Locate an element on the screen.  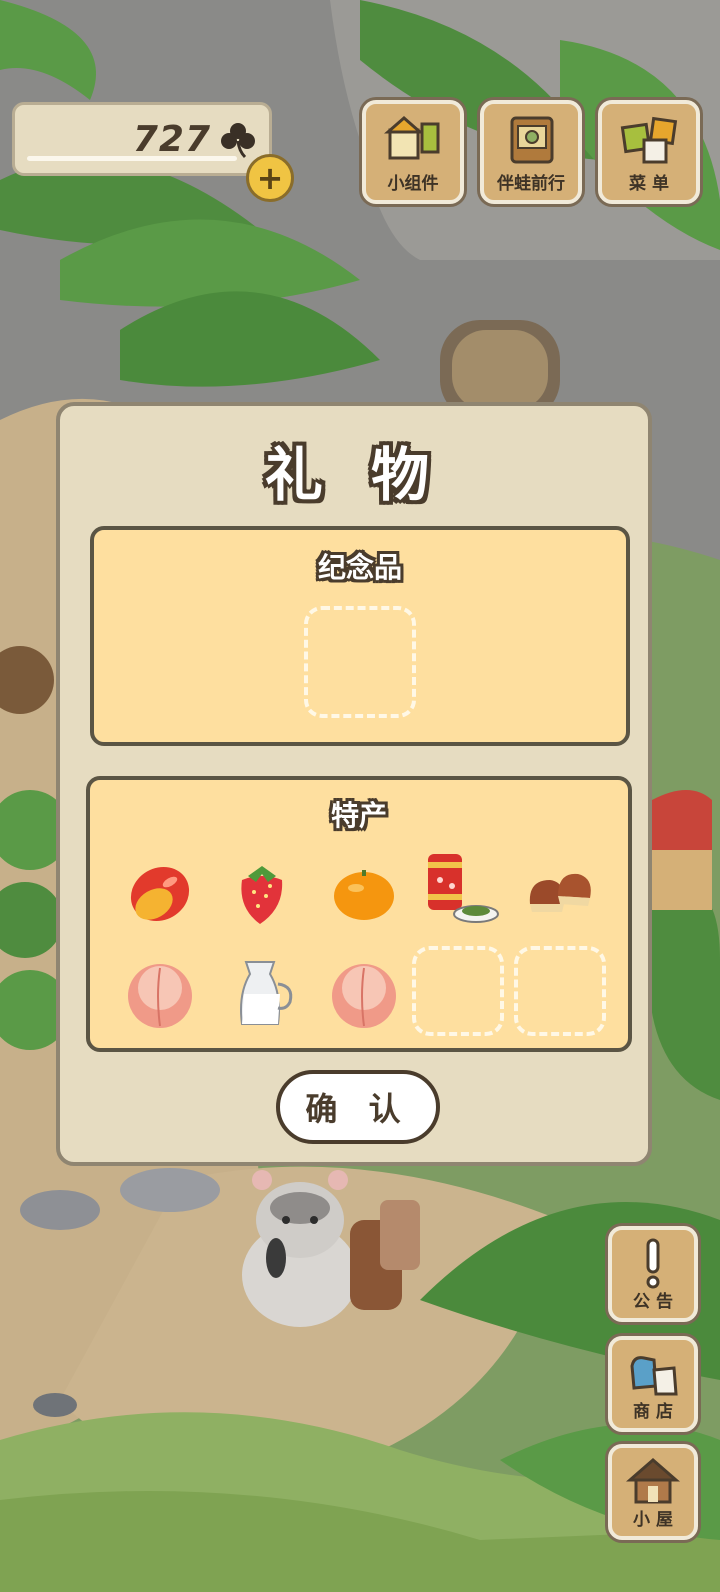
plus-icon: + is located at coordinates (270, 178).